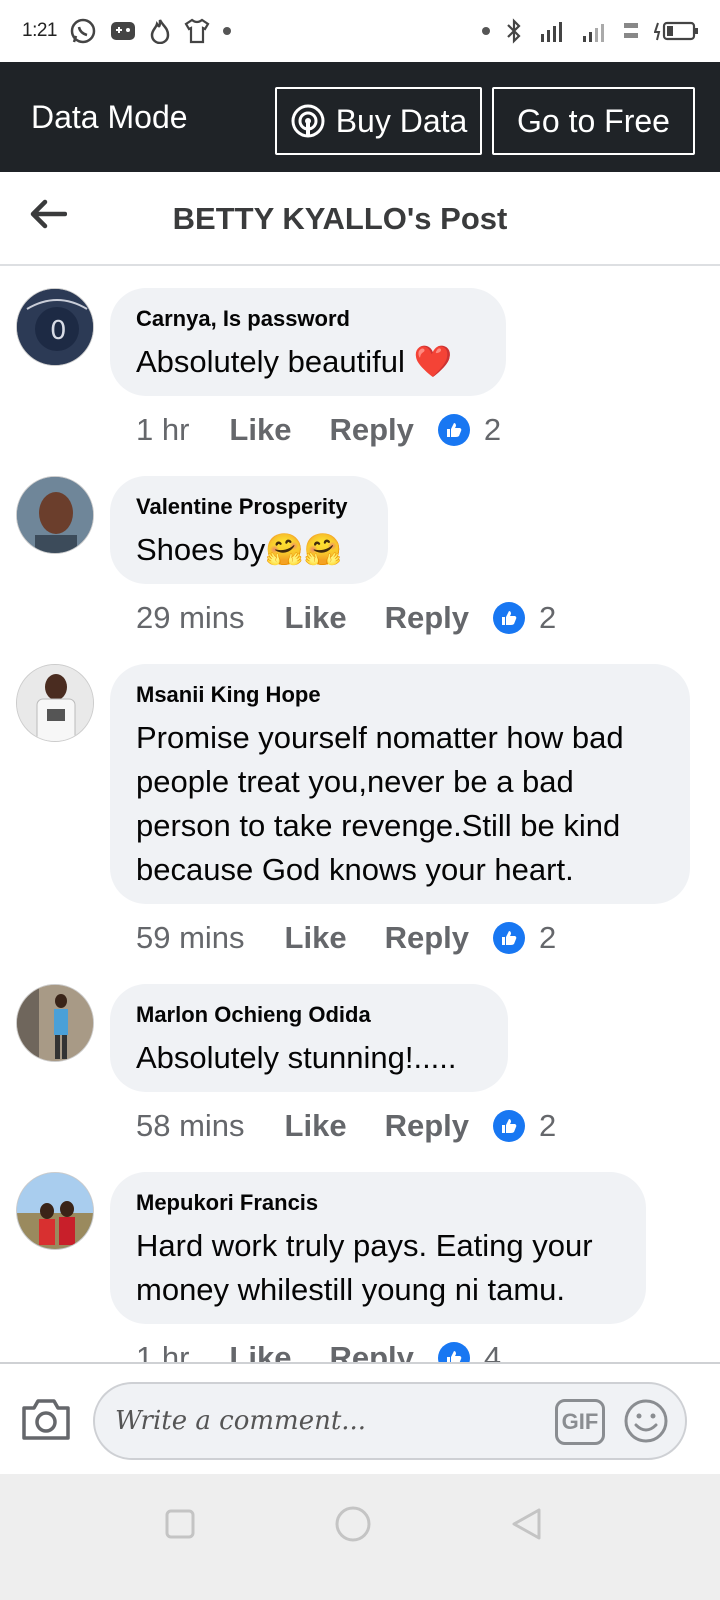  Describe the element at coordinates (308, 319) in the screenshot. I see `comment-author: Carnya, Is password` at that location.